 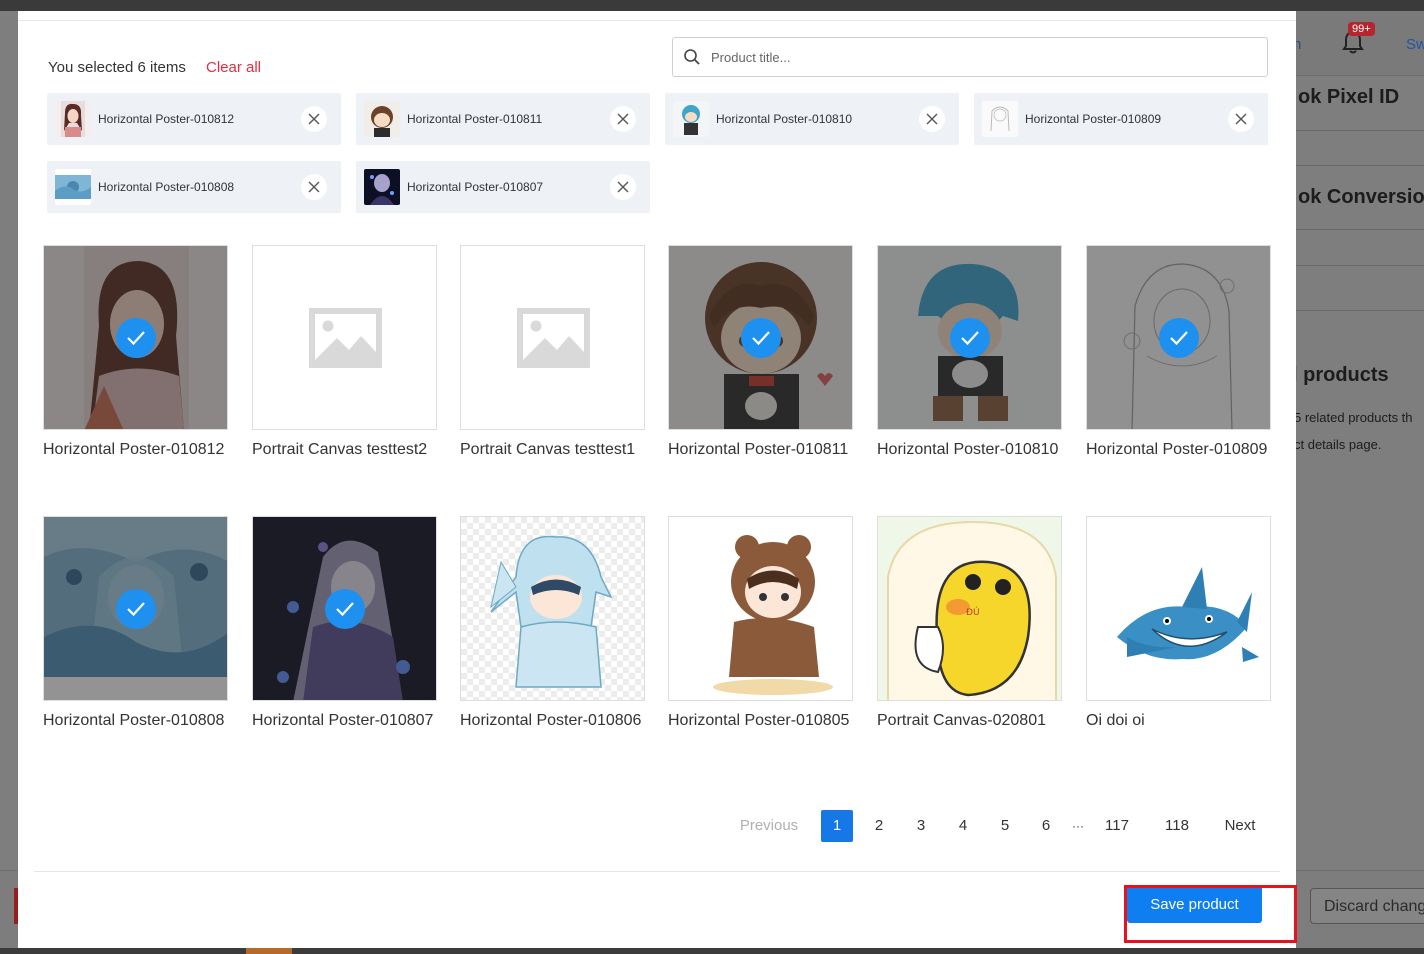 I want to click on product-image: ĐÚ, so click(x=969, y=608).